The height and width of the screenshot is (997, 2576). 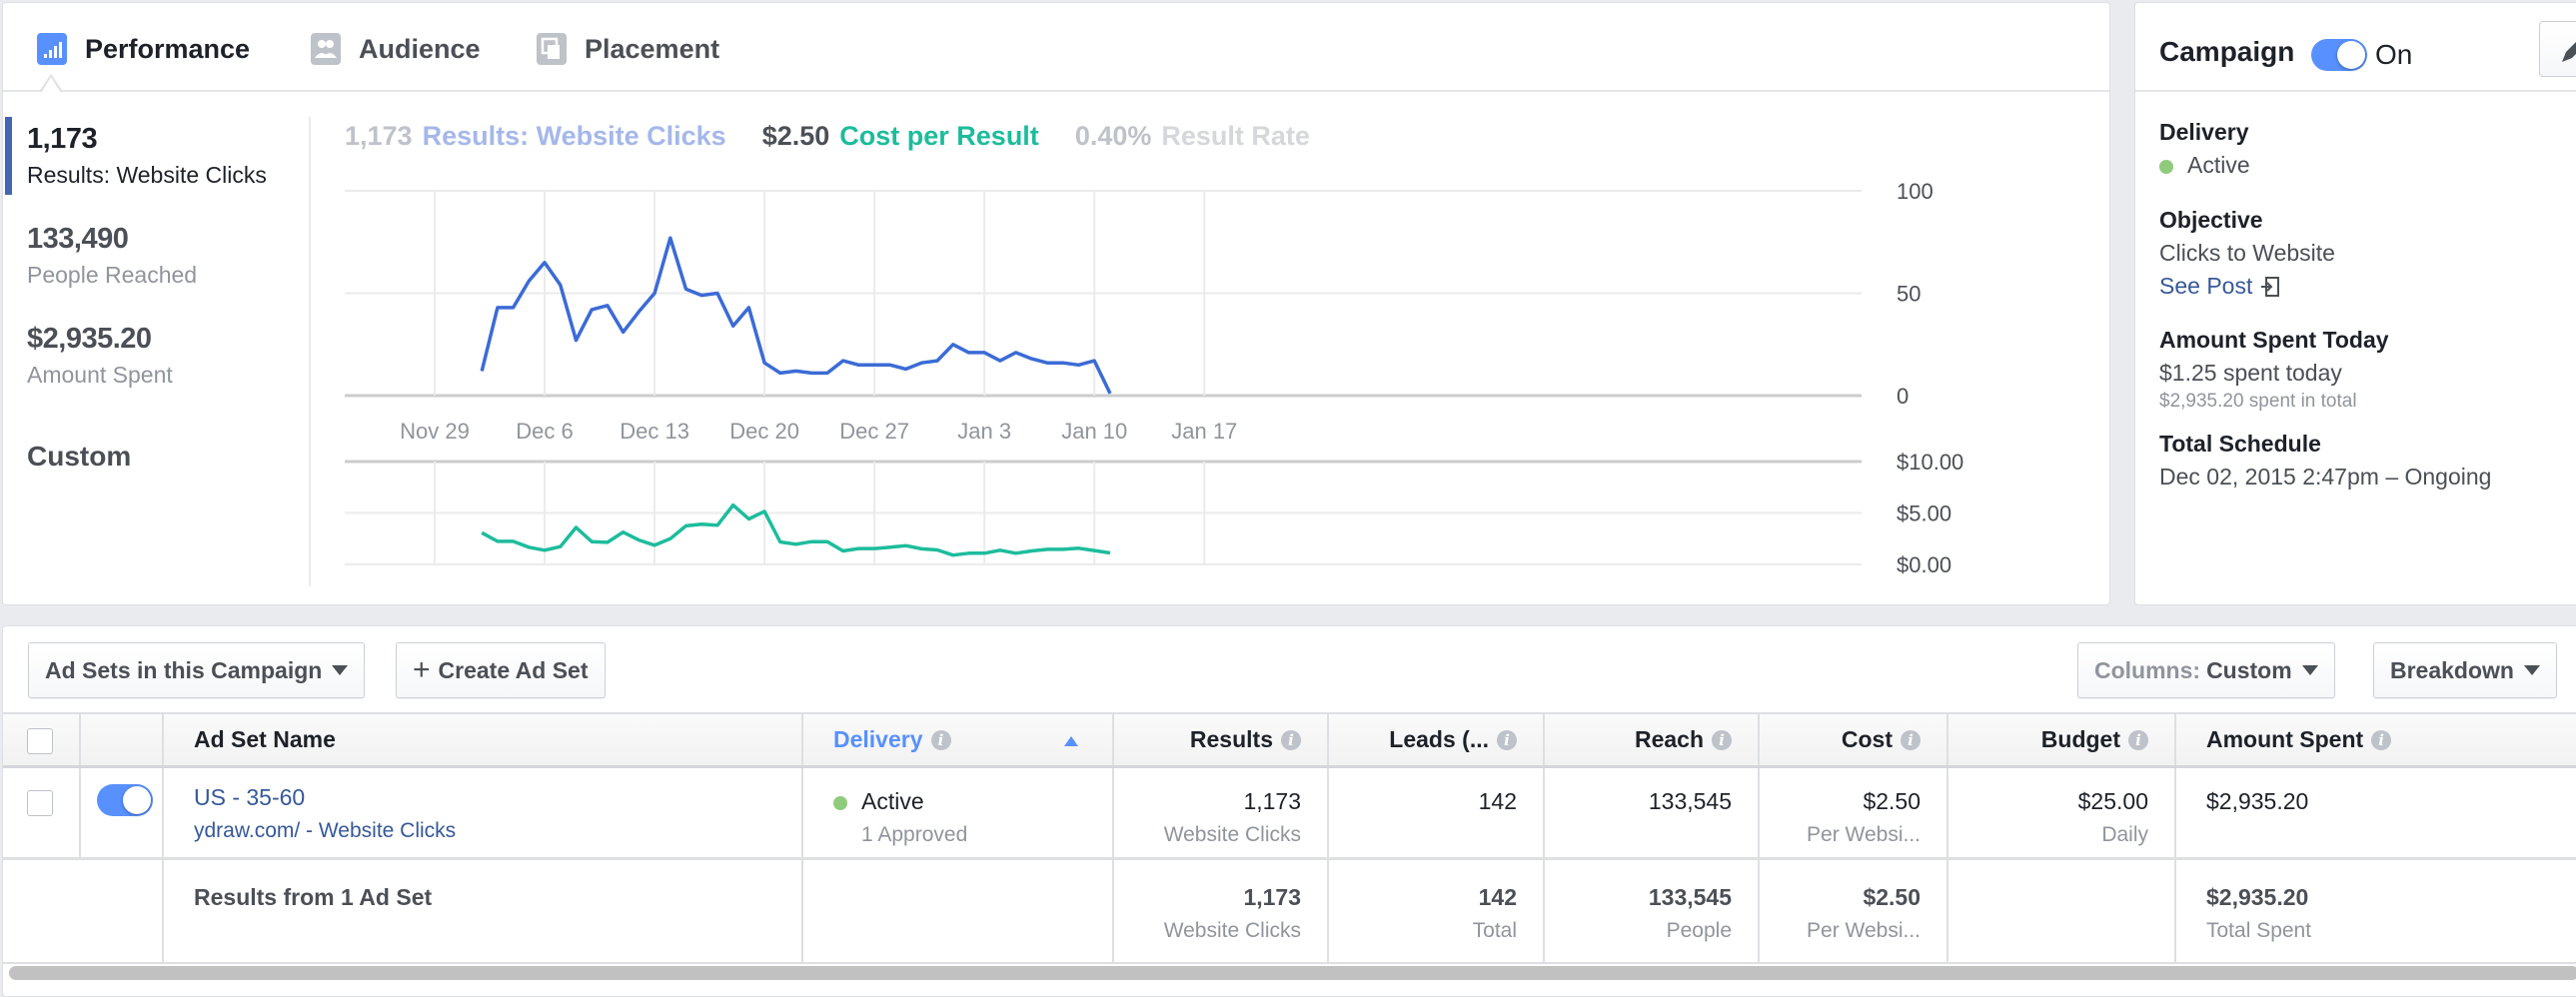 I want to click on select-all-cell, so click(x=42, y=739).